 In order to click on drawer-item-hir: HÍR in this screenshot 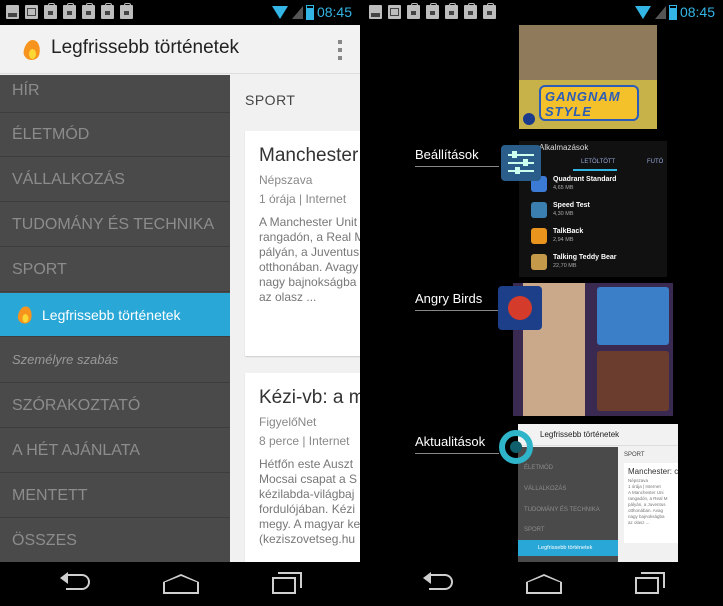, I will do `click(115, 94)`.